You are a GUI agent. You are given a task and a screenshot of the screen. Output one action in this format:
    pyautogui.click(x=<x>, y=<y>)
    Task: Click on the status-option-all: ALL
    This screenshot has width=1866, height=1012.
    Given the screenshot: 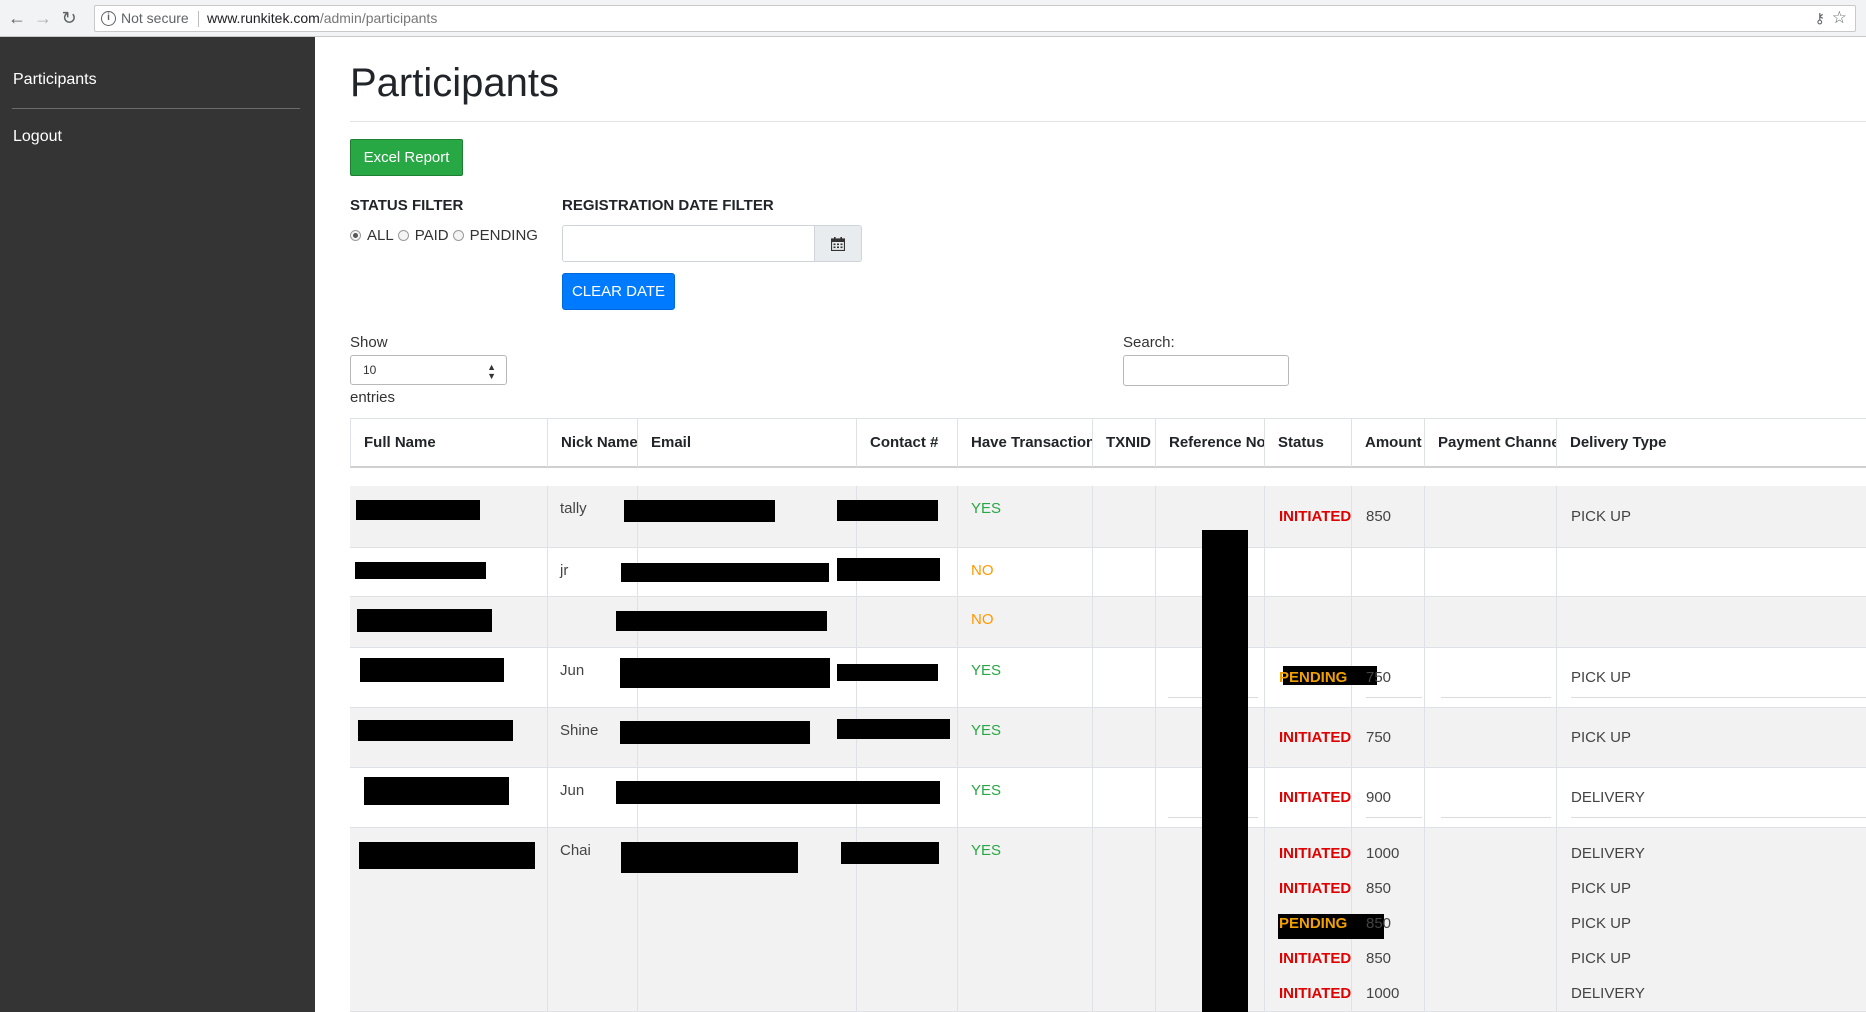 What is the action you would take?
    pyautogui.click(x=380, y=235)
    